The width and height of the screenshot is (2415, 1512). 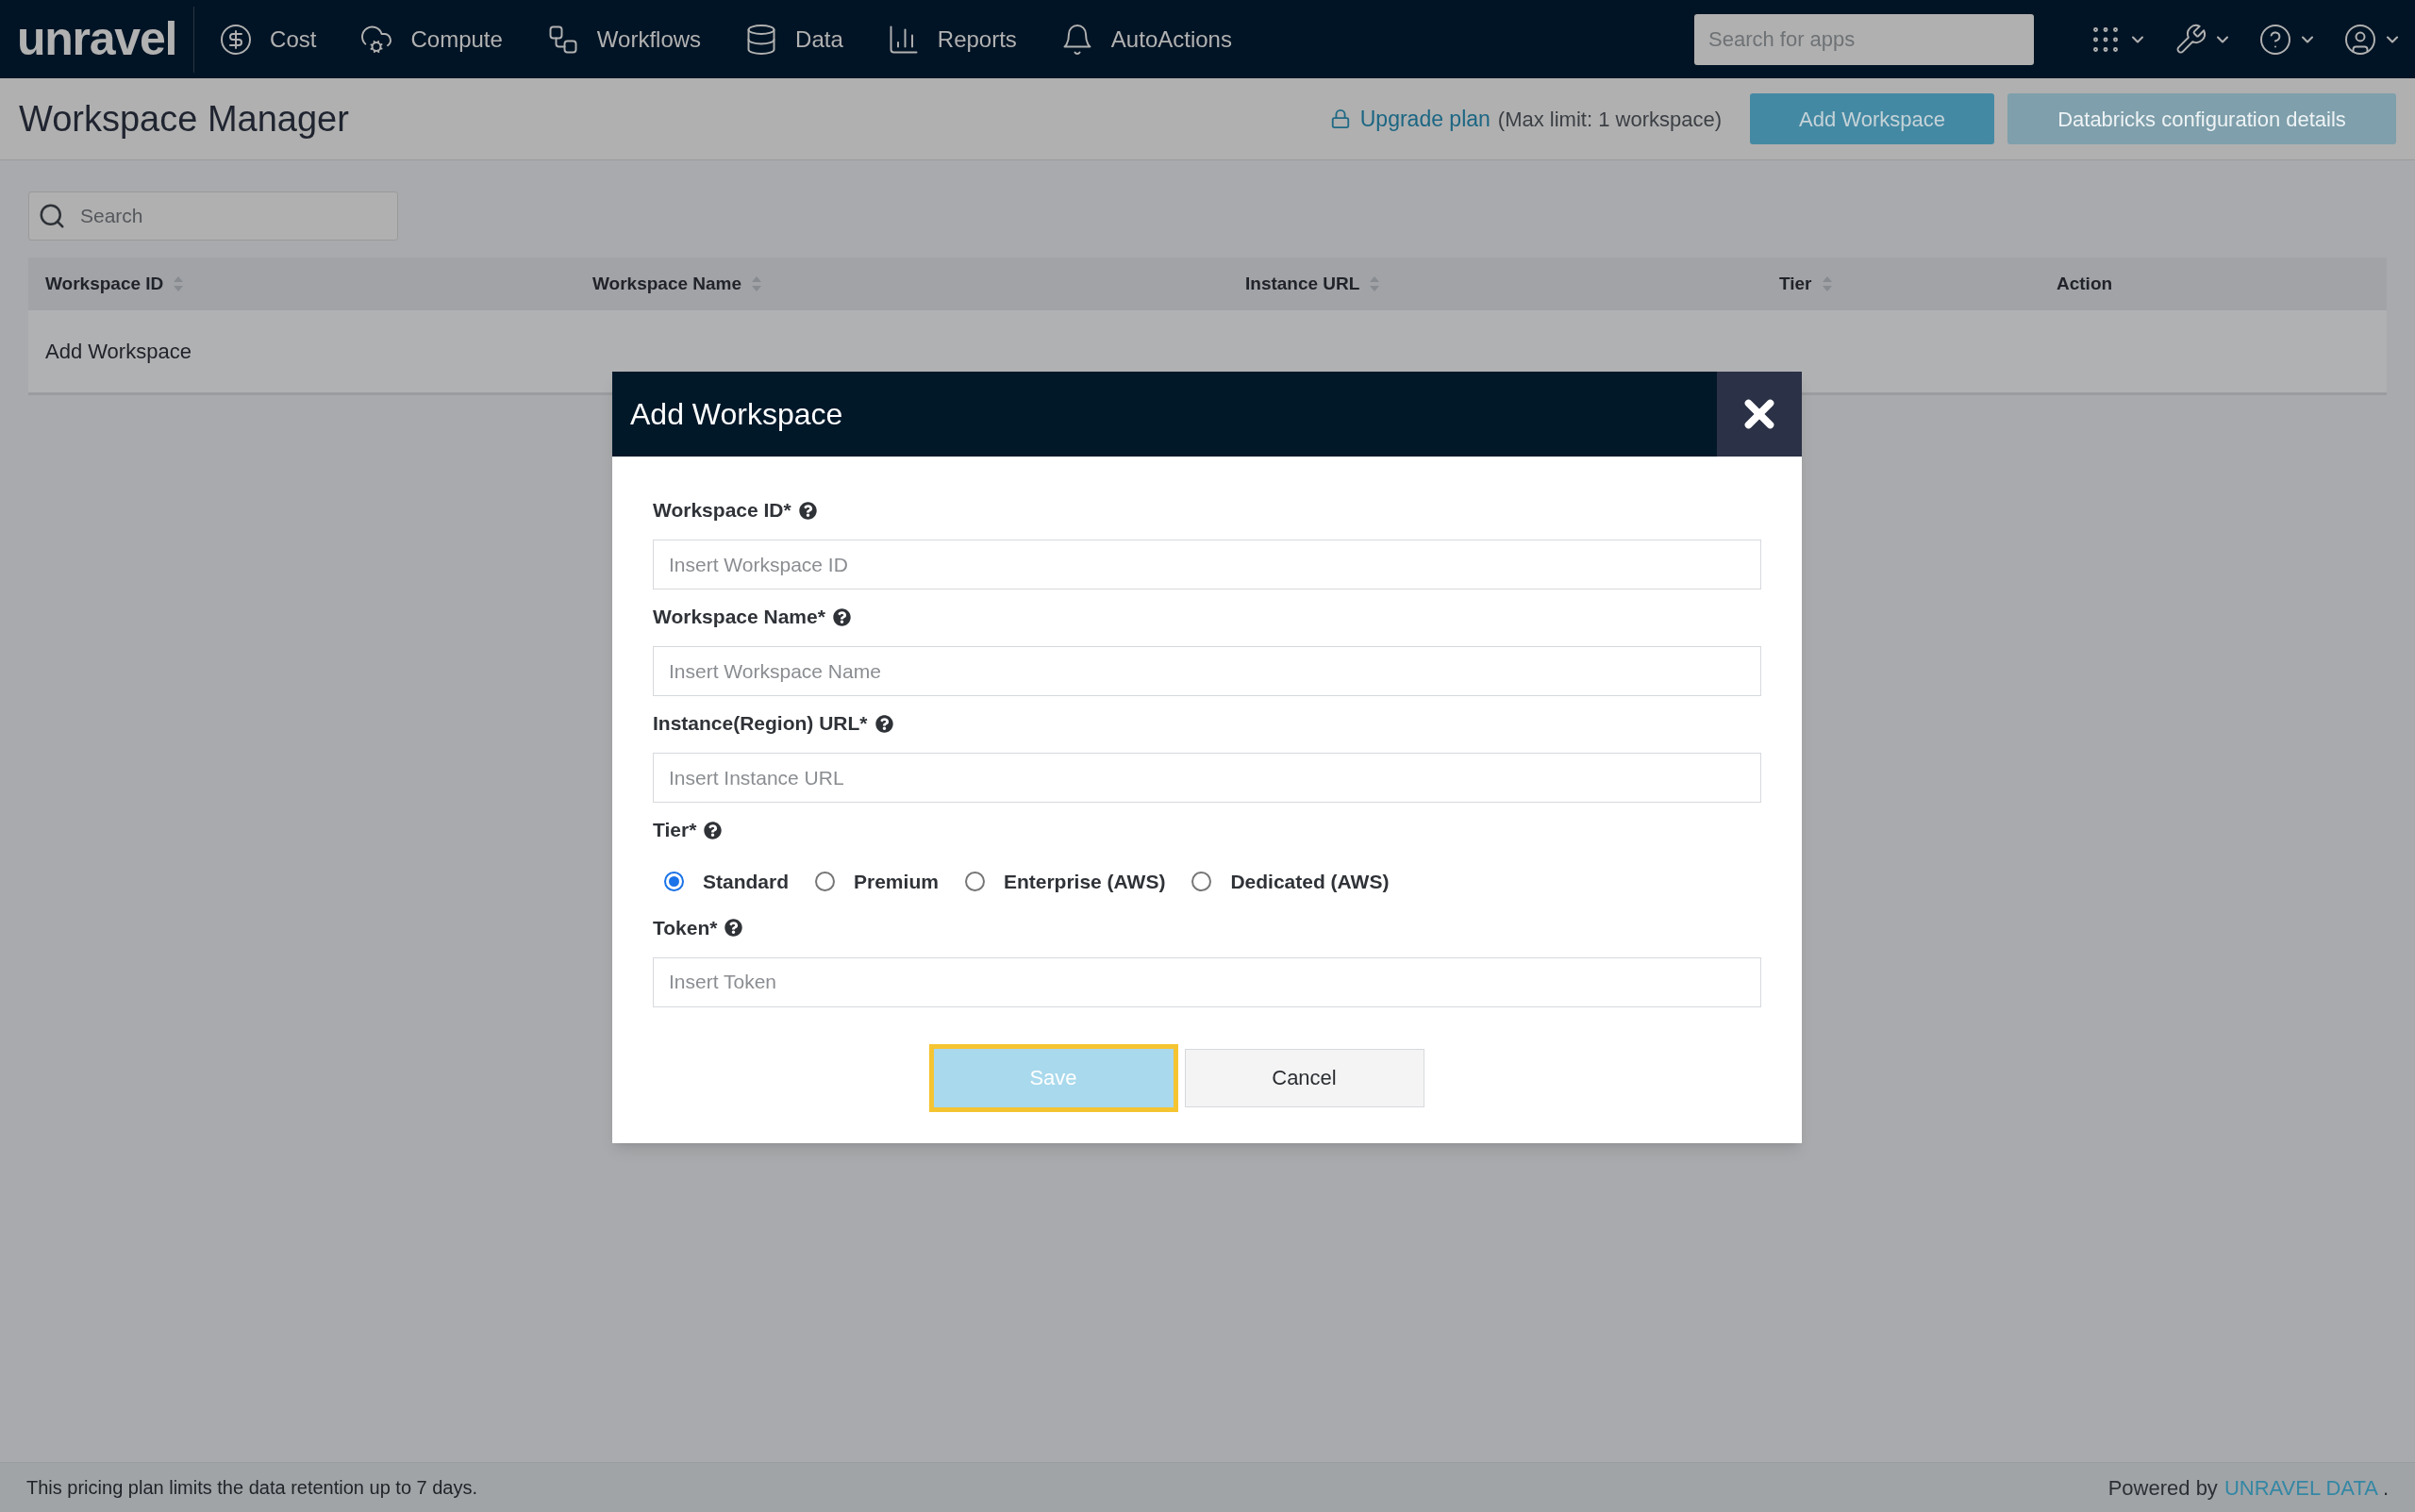 What do you see at coordinates (686, 927) in the screenshot?
I see `field-label: Token*` at bounding box center [686, 927].